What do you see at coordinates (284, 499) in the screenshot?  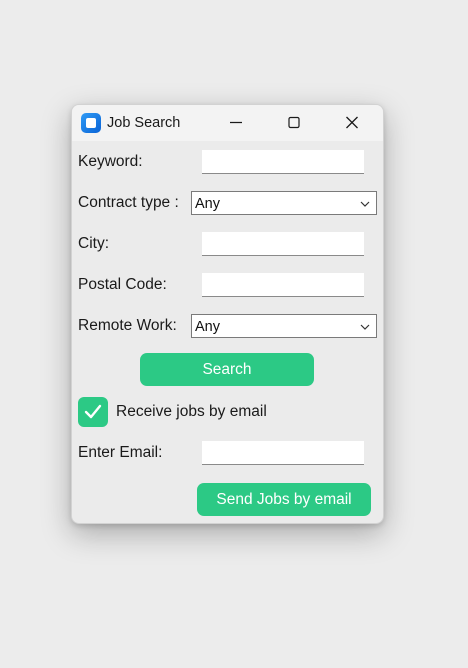 I see `send-jobs-button: Send Jobs by email` at bounding box center [284, 499].